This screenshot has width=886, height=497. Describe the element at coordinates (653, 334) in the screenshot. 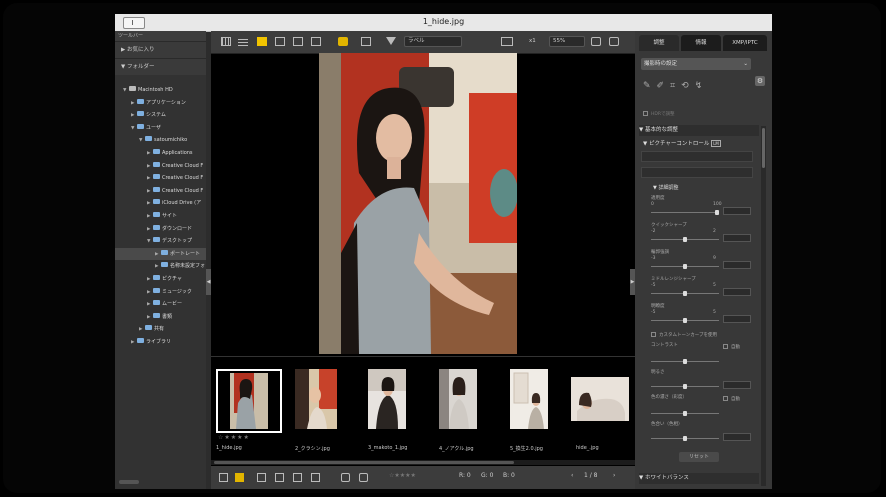

I see `custom-curve-checkbox` at that location.